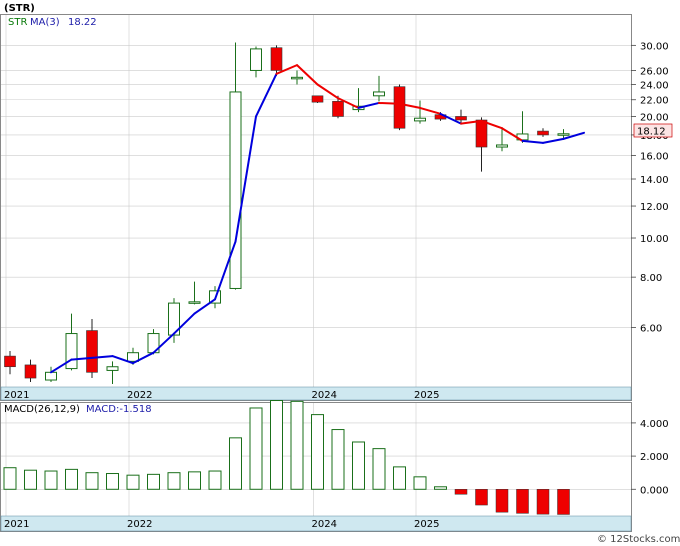 This screenshot has width=680, height=546. What do you see at coordinates (654, 180) in the screenshot?
I see `price-y-tick-label: 14.00` at bounding box center [654, 180].